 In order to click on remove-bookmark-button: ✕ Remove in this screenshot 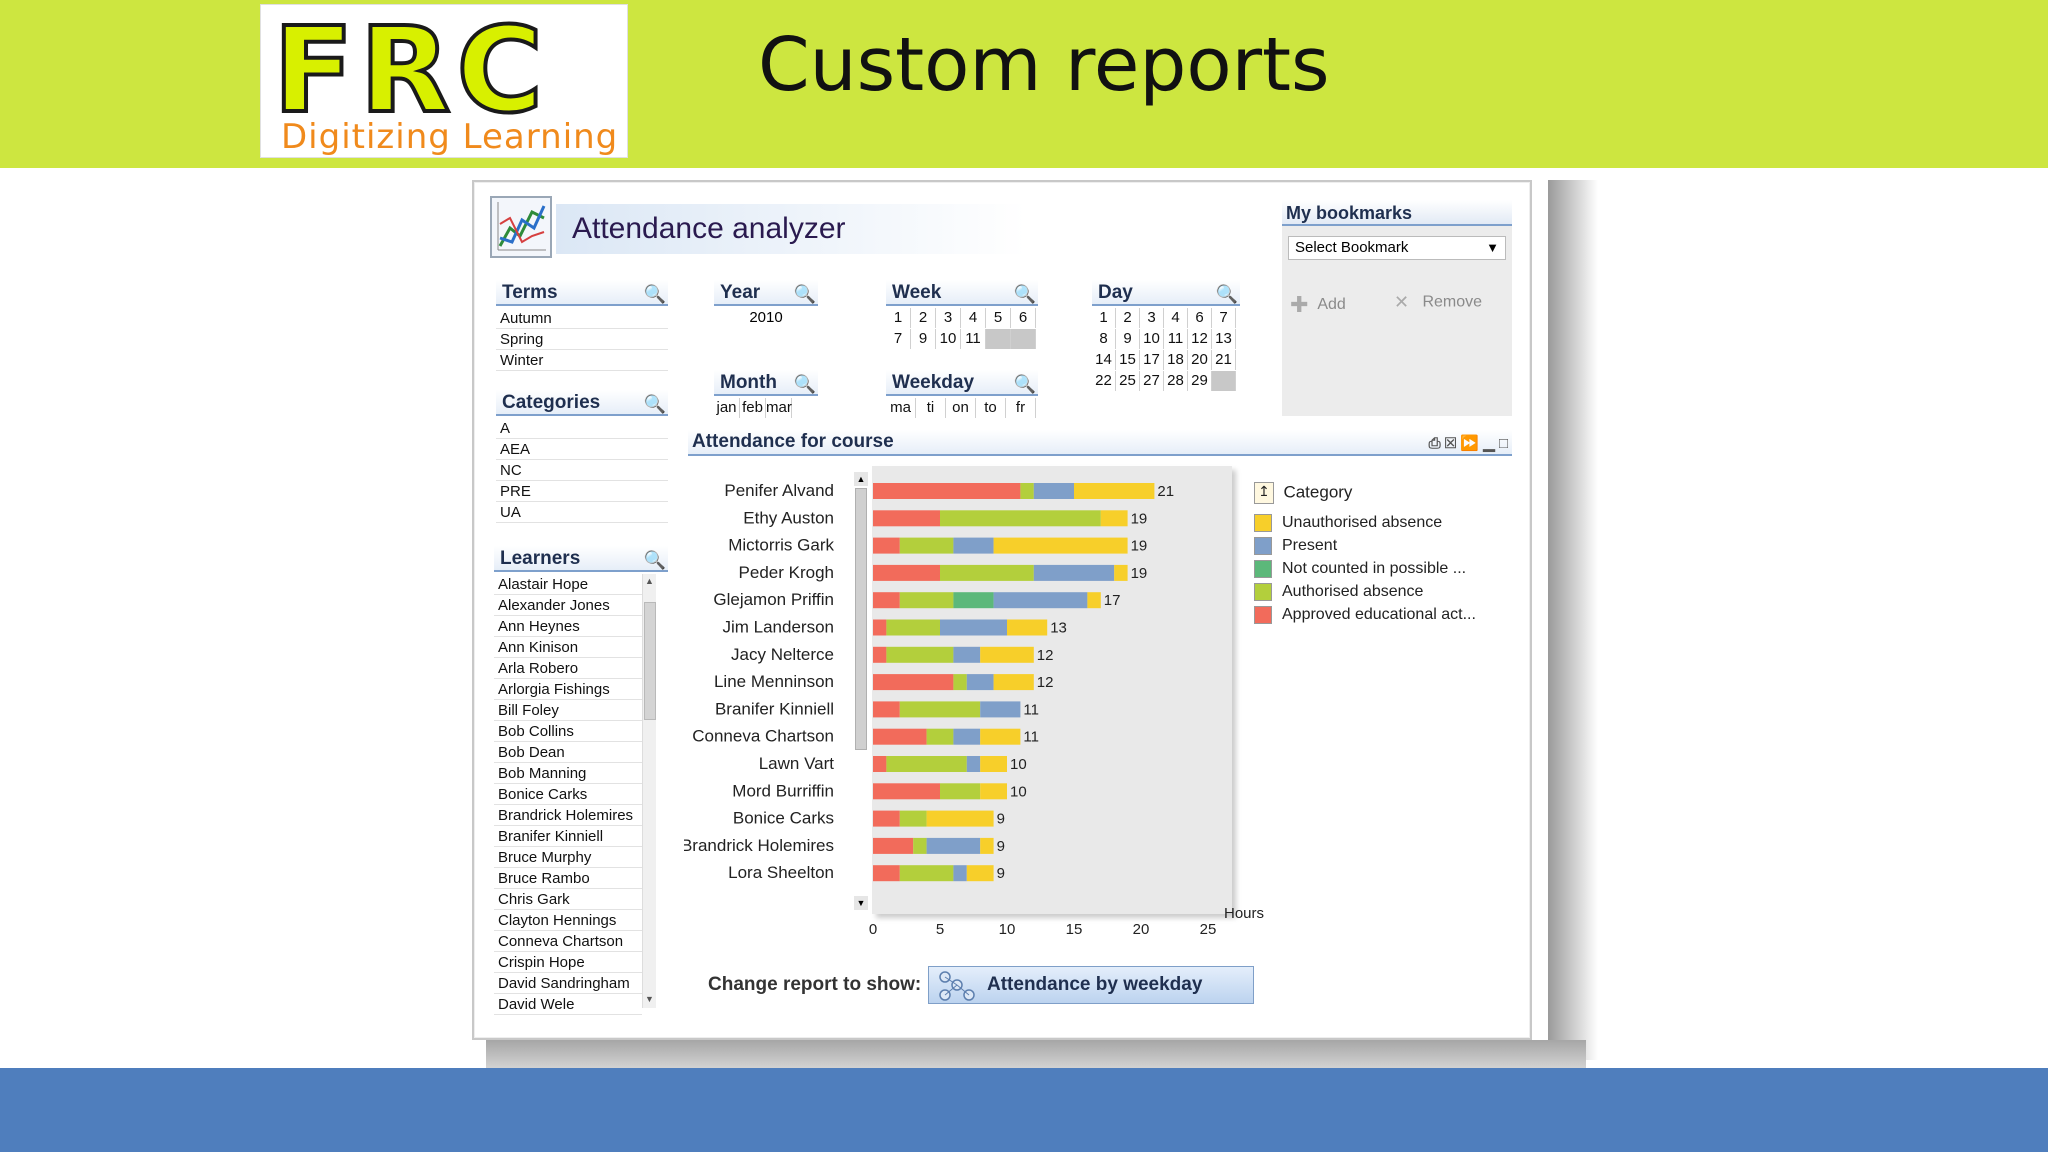, I will do `click(1438, 302)`.